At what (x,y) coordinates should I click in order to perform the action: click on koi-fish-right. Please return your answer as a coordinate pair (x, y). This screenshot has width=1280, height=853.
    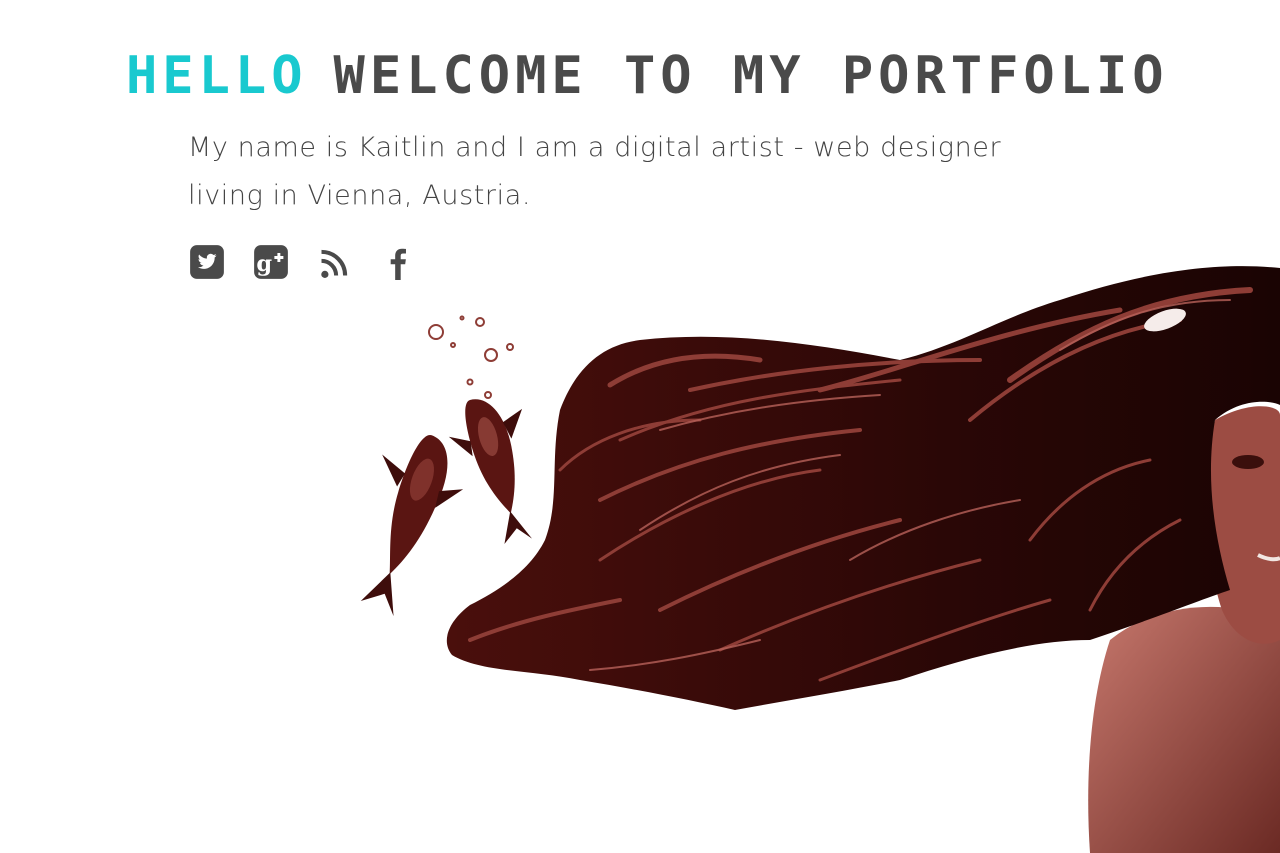
    Looking at the image, I should click on (490, 471).